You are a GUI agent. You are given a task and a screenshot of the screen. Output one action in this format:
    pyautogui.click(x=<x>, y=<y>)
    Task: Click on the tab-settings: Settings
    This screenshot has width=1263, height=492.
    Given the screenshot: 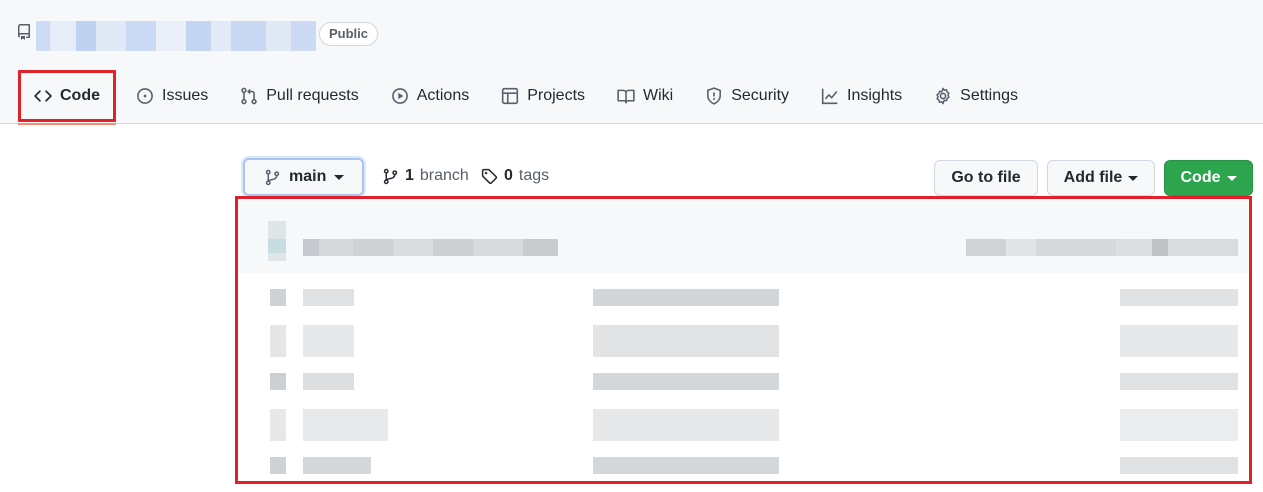 What is the action you would take?
    pyautogui.click(x=976, y=96)
    